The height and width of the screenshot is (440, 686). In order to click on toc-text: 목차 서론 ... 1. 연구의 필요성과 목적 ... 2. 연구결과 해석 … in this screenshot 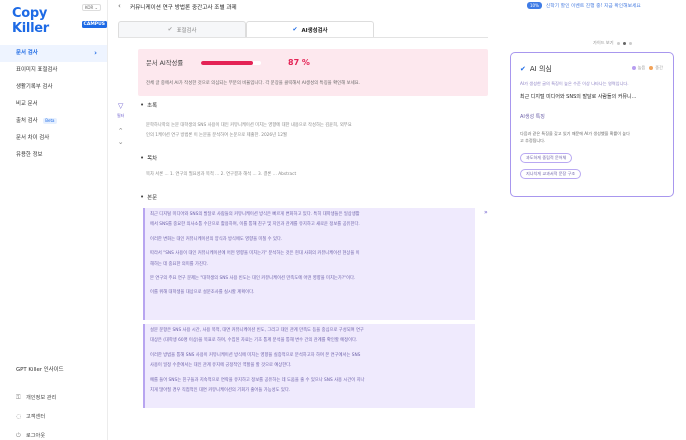, I will do `click(307, 175)`.